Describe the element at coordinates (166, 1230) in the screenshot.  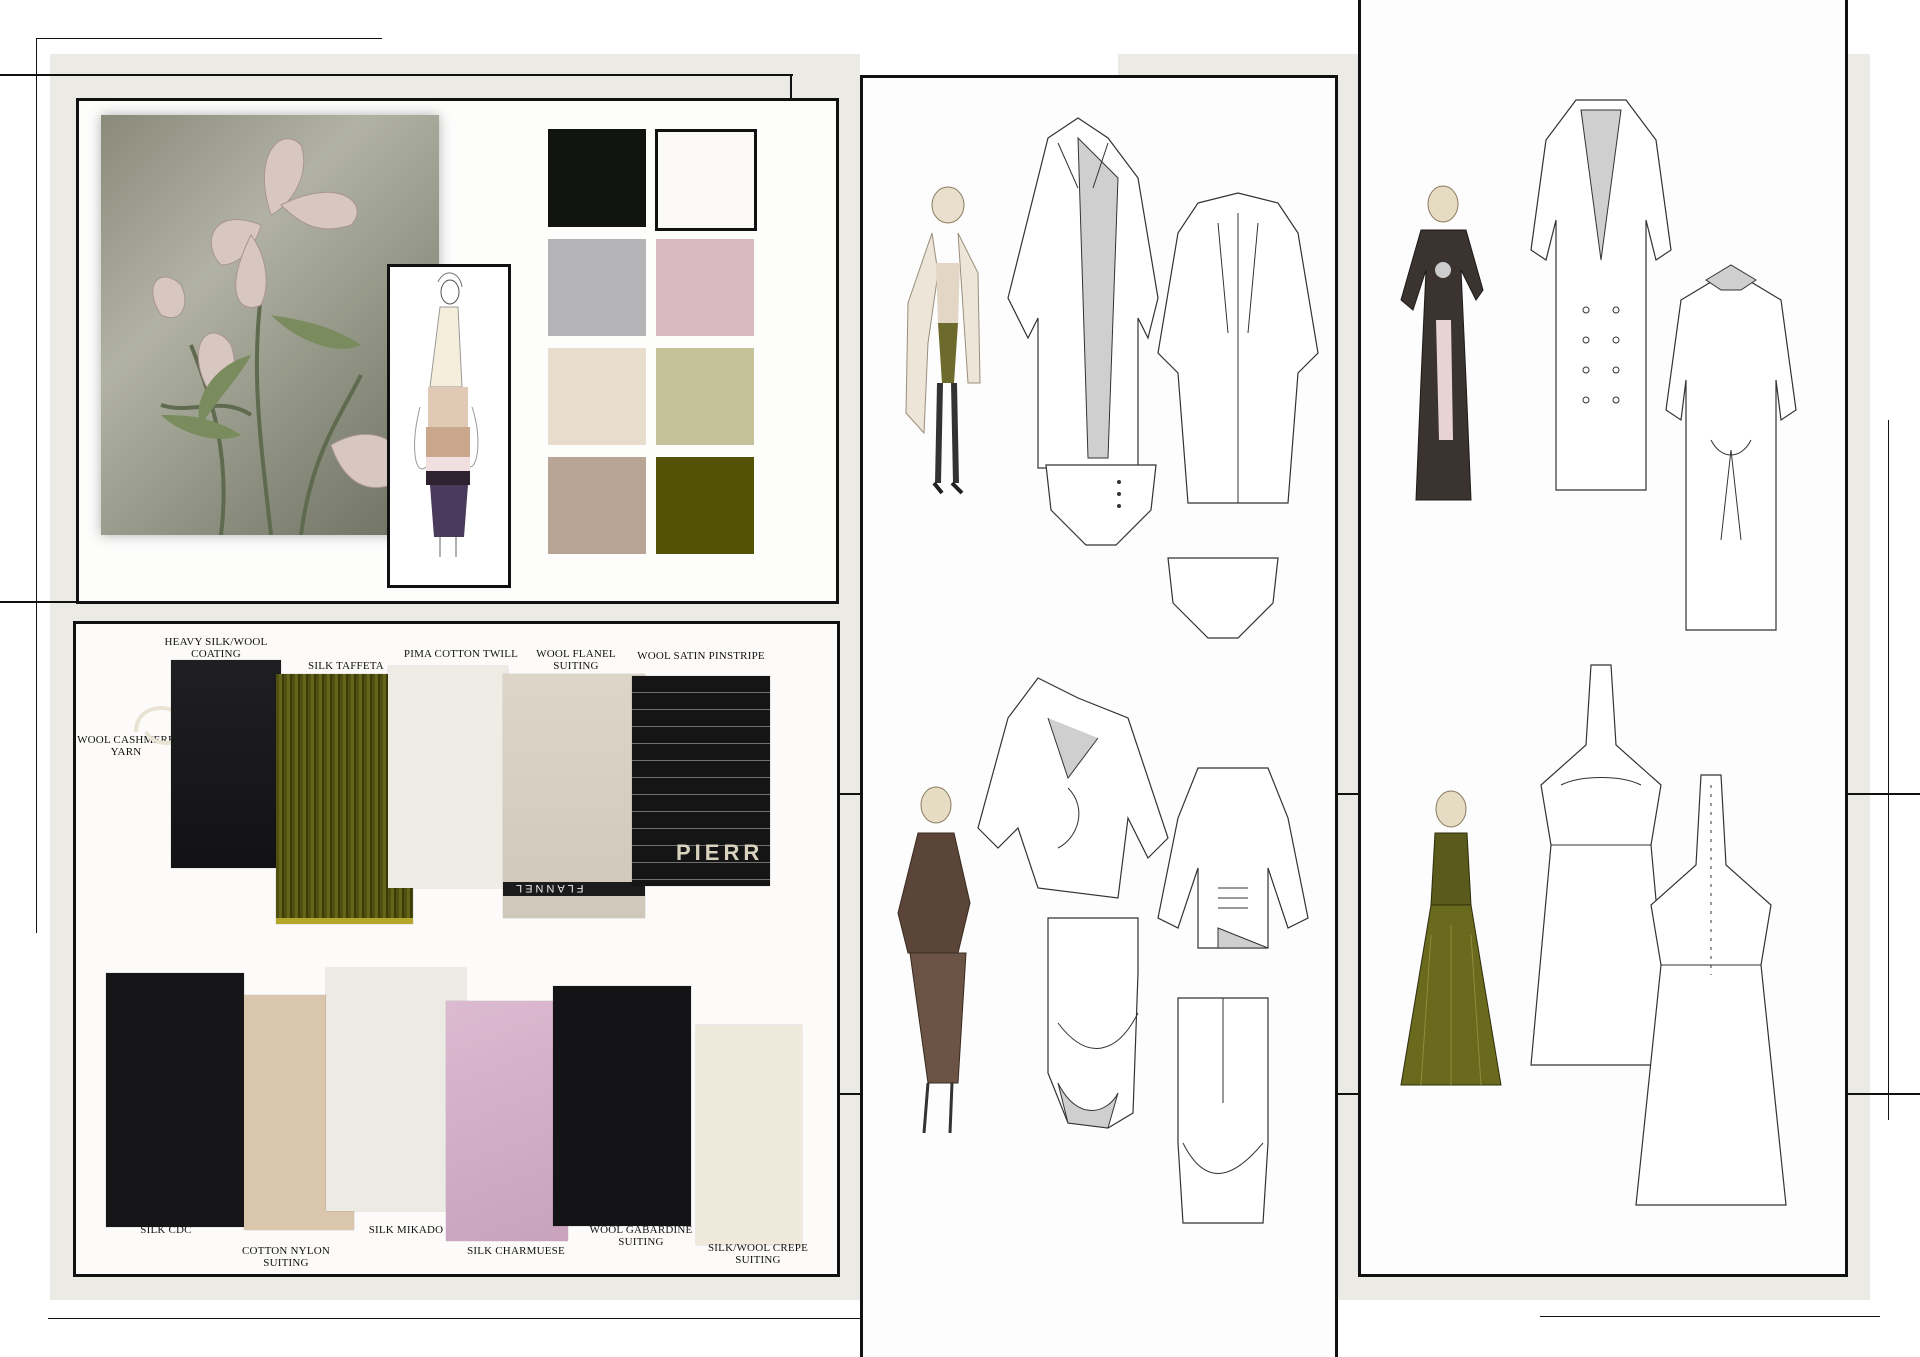
I see `fabric-label-silk-cdc: SILK CDC` at that location.